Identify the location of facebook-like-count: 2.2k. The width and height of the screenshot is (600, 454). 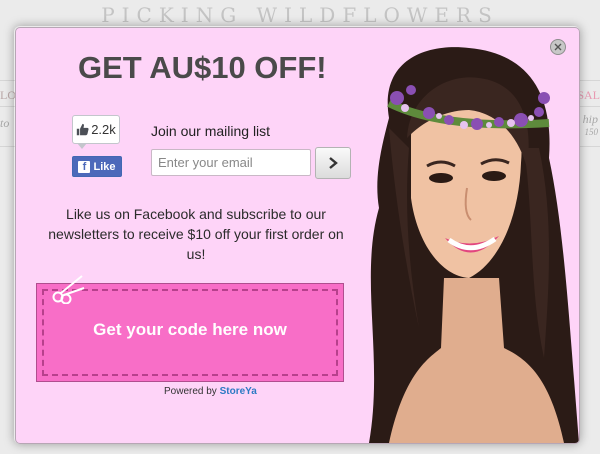
(96, 132).